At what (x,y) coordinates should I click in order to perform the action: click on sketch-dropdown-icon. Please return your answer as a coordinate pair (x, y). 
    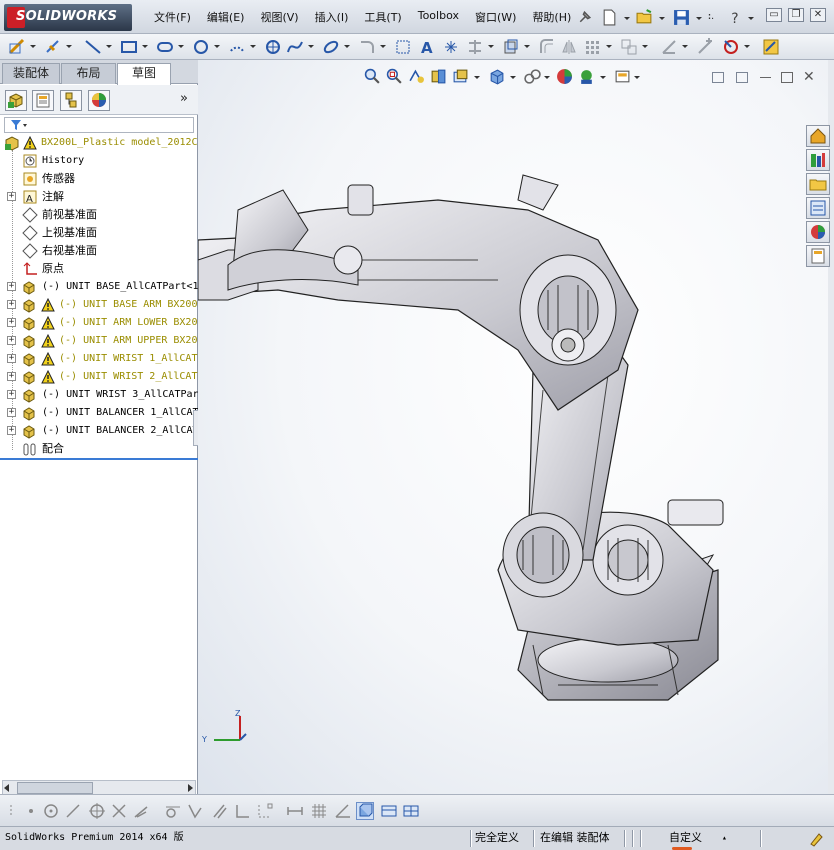
    Looking at the image, I should click on (33, 46).